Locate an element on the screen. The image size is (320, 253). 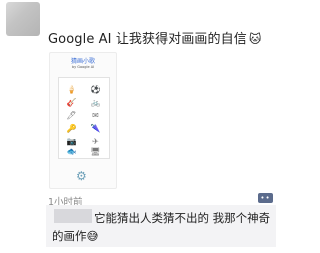
doodle-item: 🖥 is located at coordinates (95, 151).